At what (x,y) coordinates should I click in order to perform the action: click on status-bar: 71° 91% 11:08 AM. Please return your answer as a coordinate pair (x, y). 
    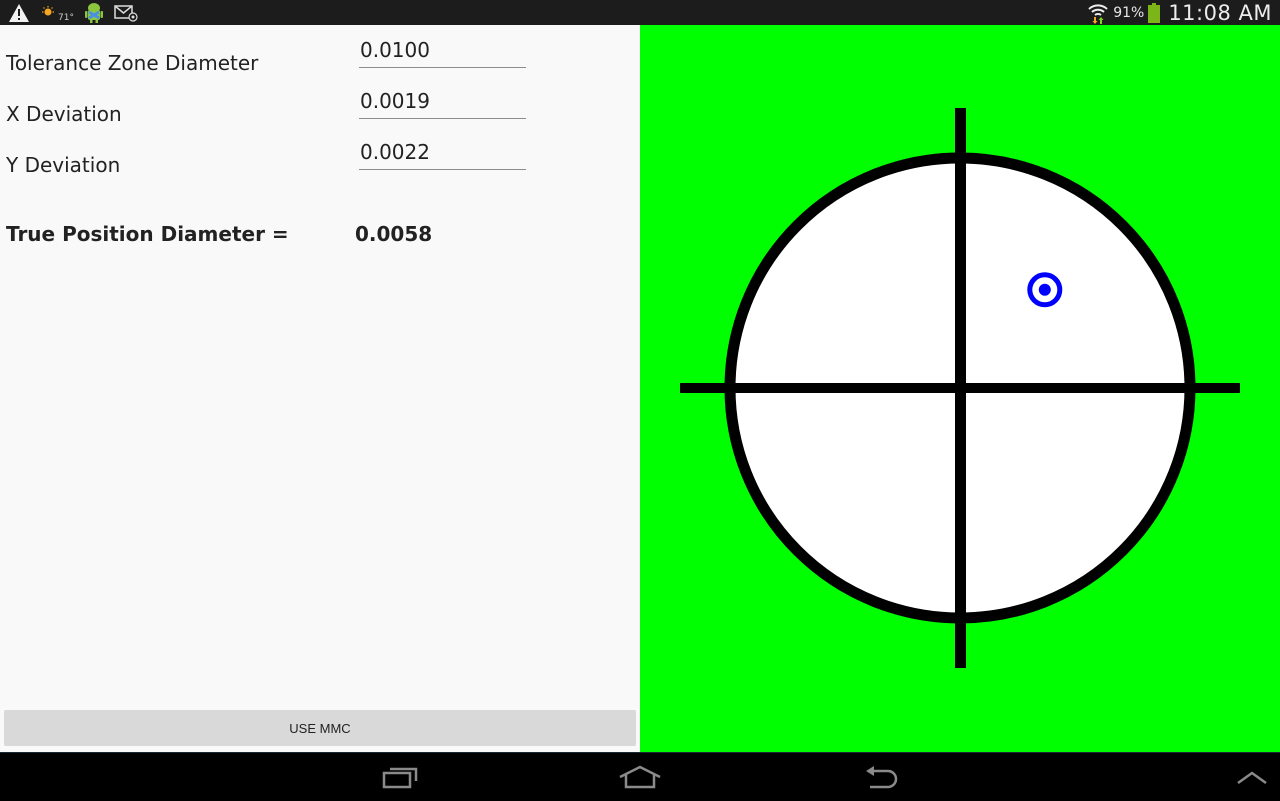
    Looking at the image, I should click on (640, 12).